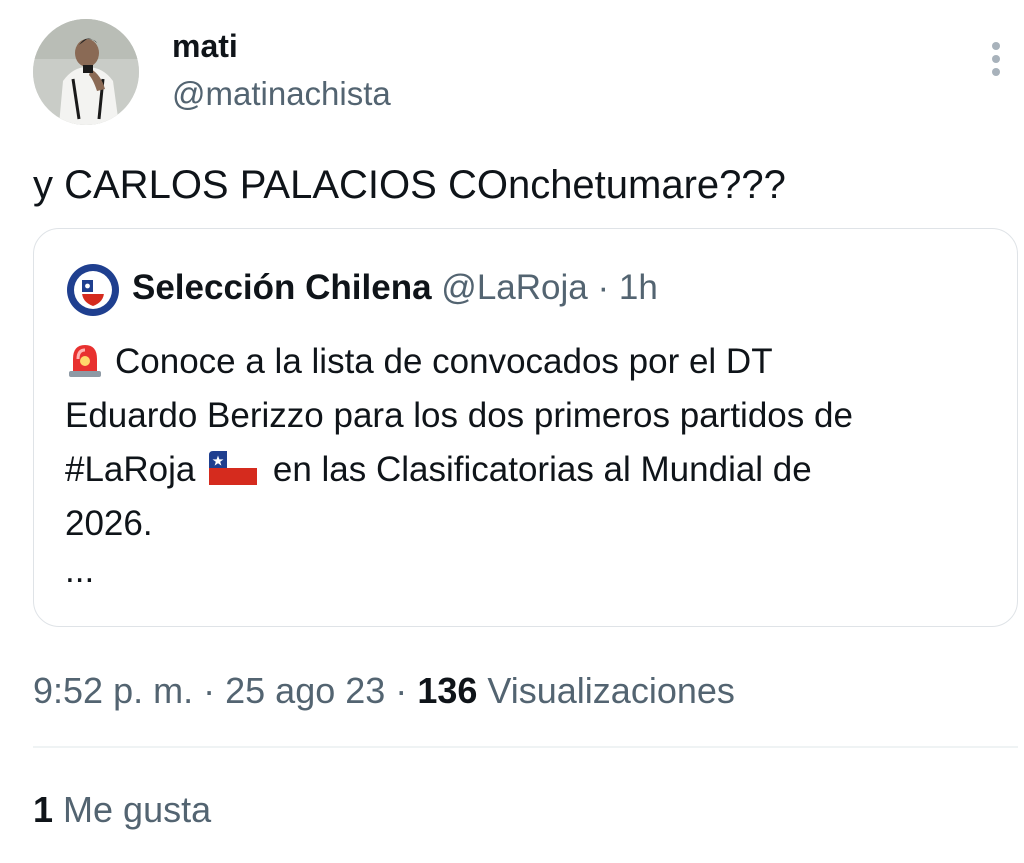  I want to click on police-siren-icon, so click(85, 361).